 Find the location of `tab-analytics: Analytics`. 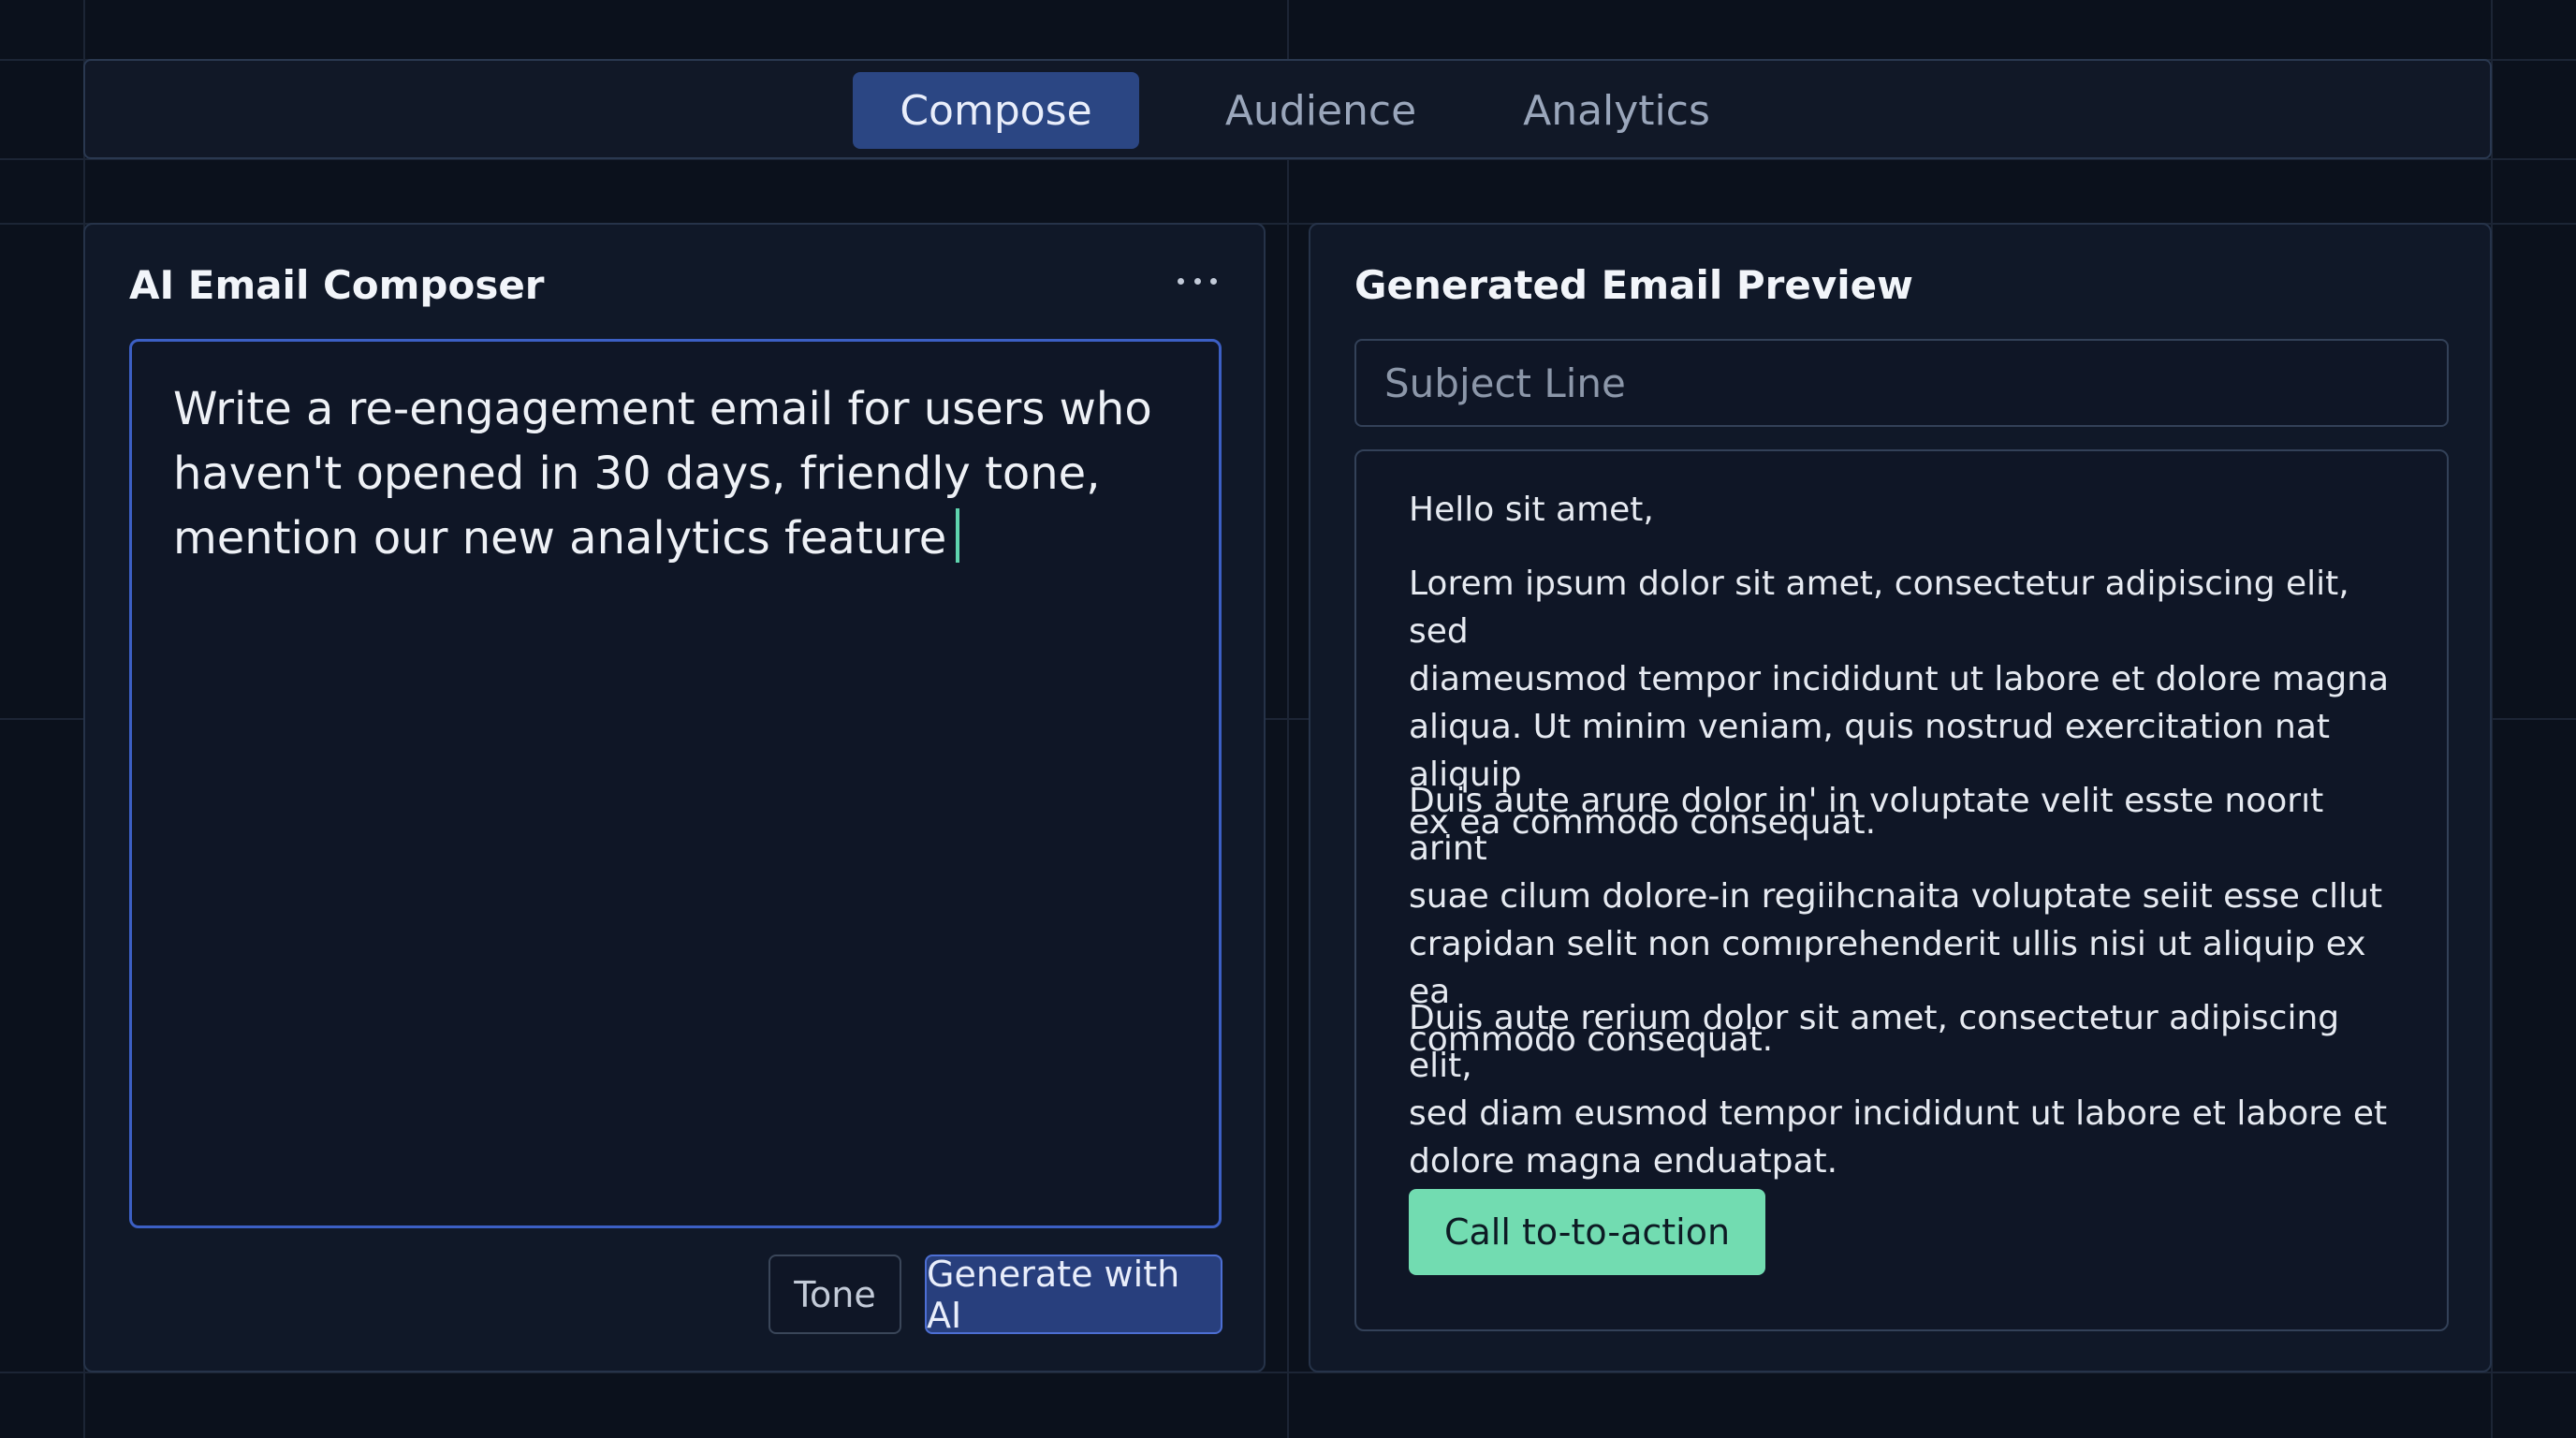

tab-analytics: Analytics is located at coordinates (1617, 110).